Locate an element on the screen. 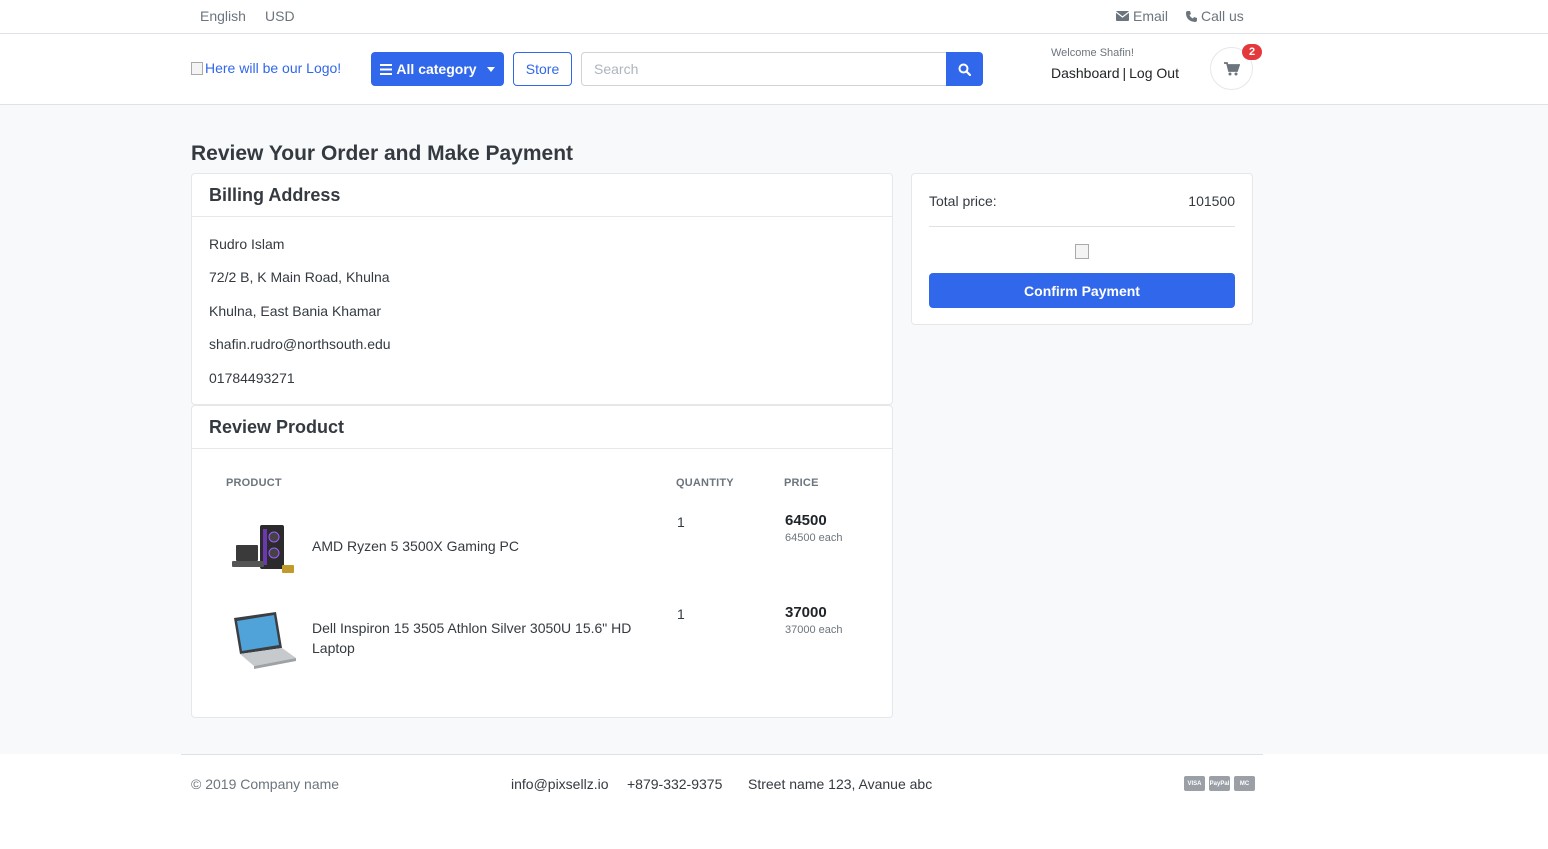 The image size is (1548, 849). confirm-payment-button: Confirm Payment is located at coordinates (1082, 290).